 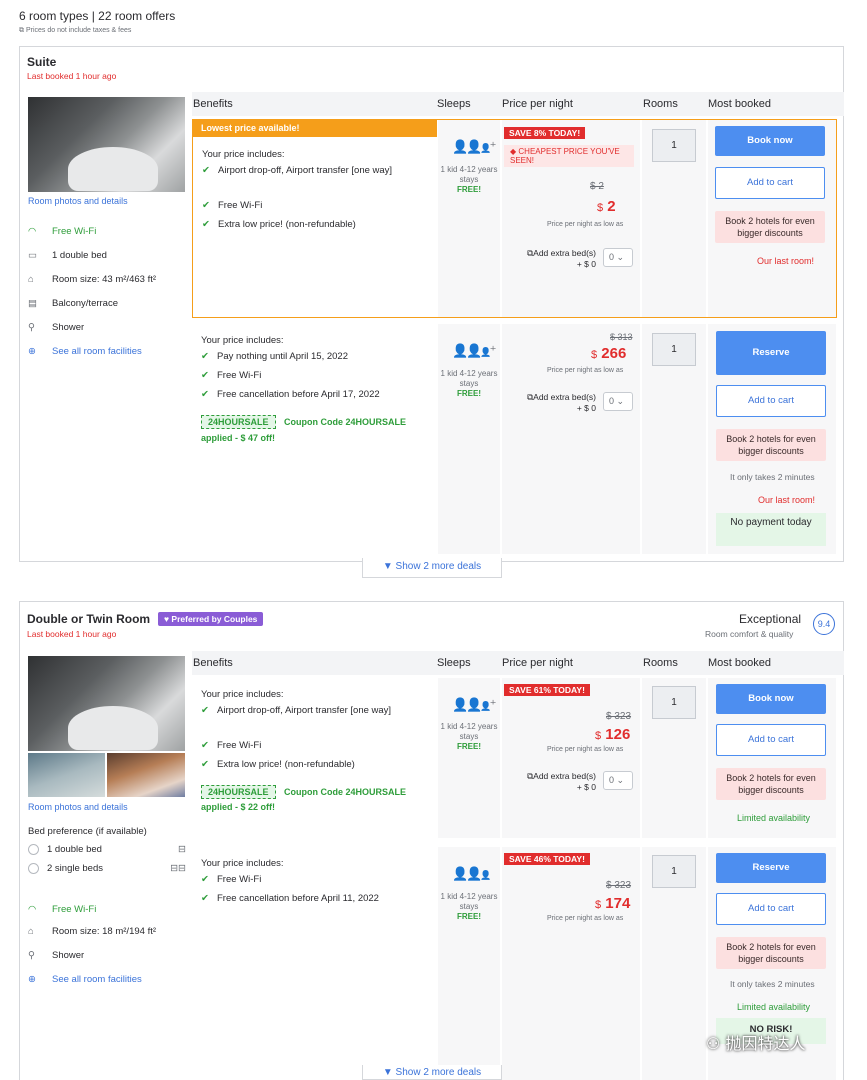 What do you see at coordinates (774, 1007) in the screenshot?
I see `availability-status: Limited availability` at bounding box center [774, 1007].